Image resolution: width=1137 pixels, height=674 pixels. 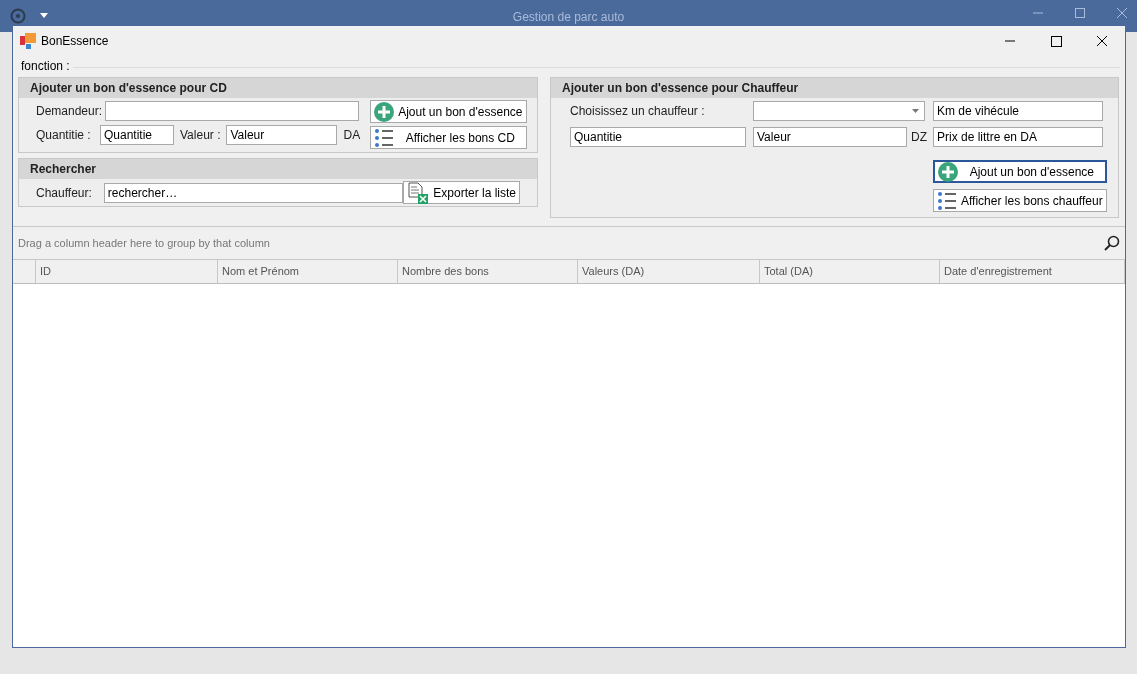 What do you see at coordinates (75, 41) in the screenshot?
I see `window-title: BonEssence` at bounding box center [75, 41].